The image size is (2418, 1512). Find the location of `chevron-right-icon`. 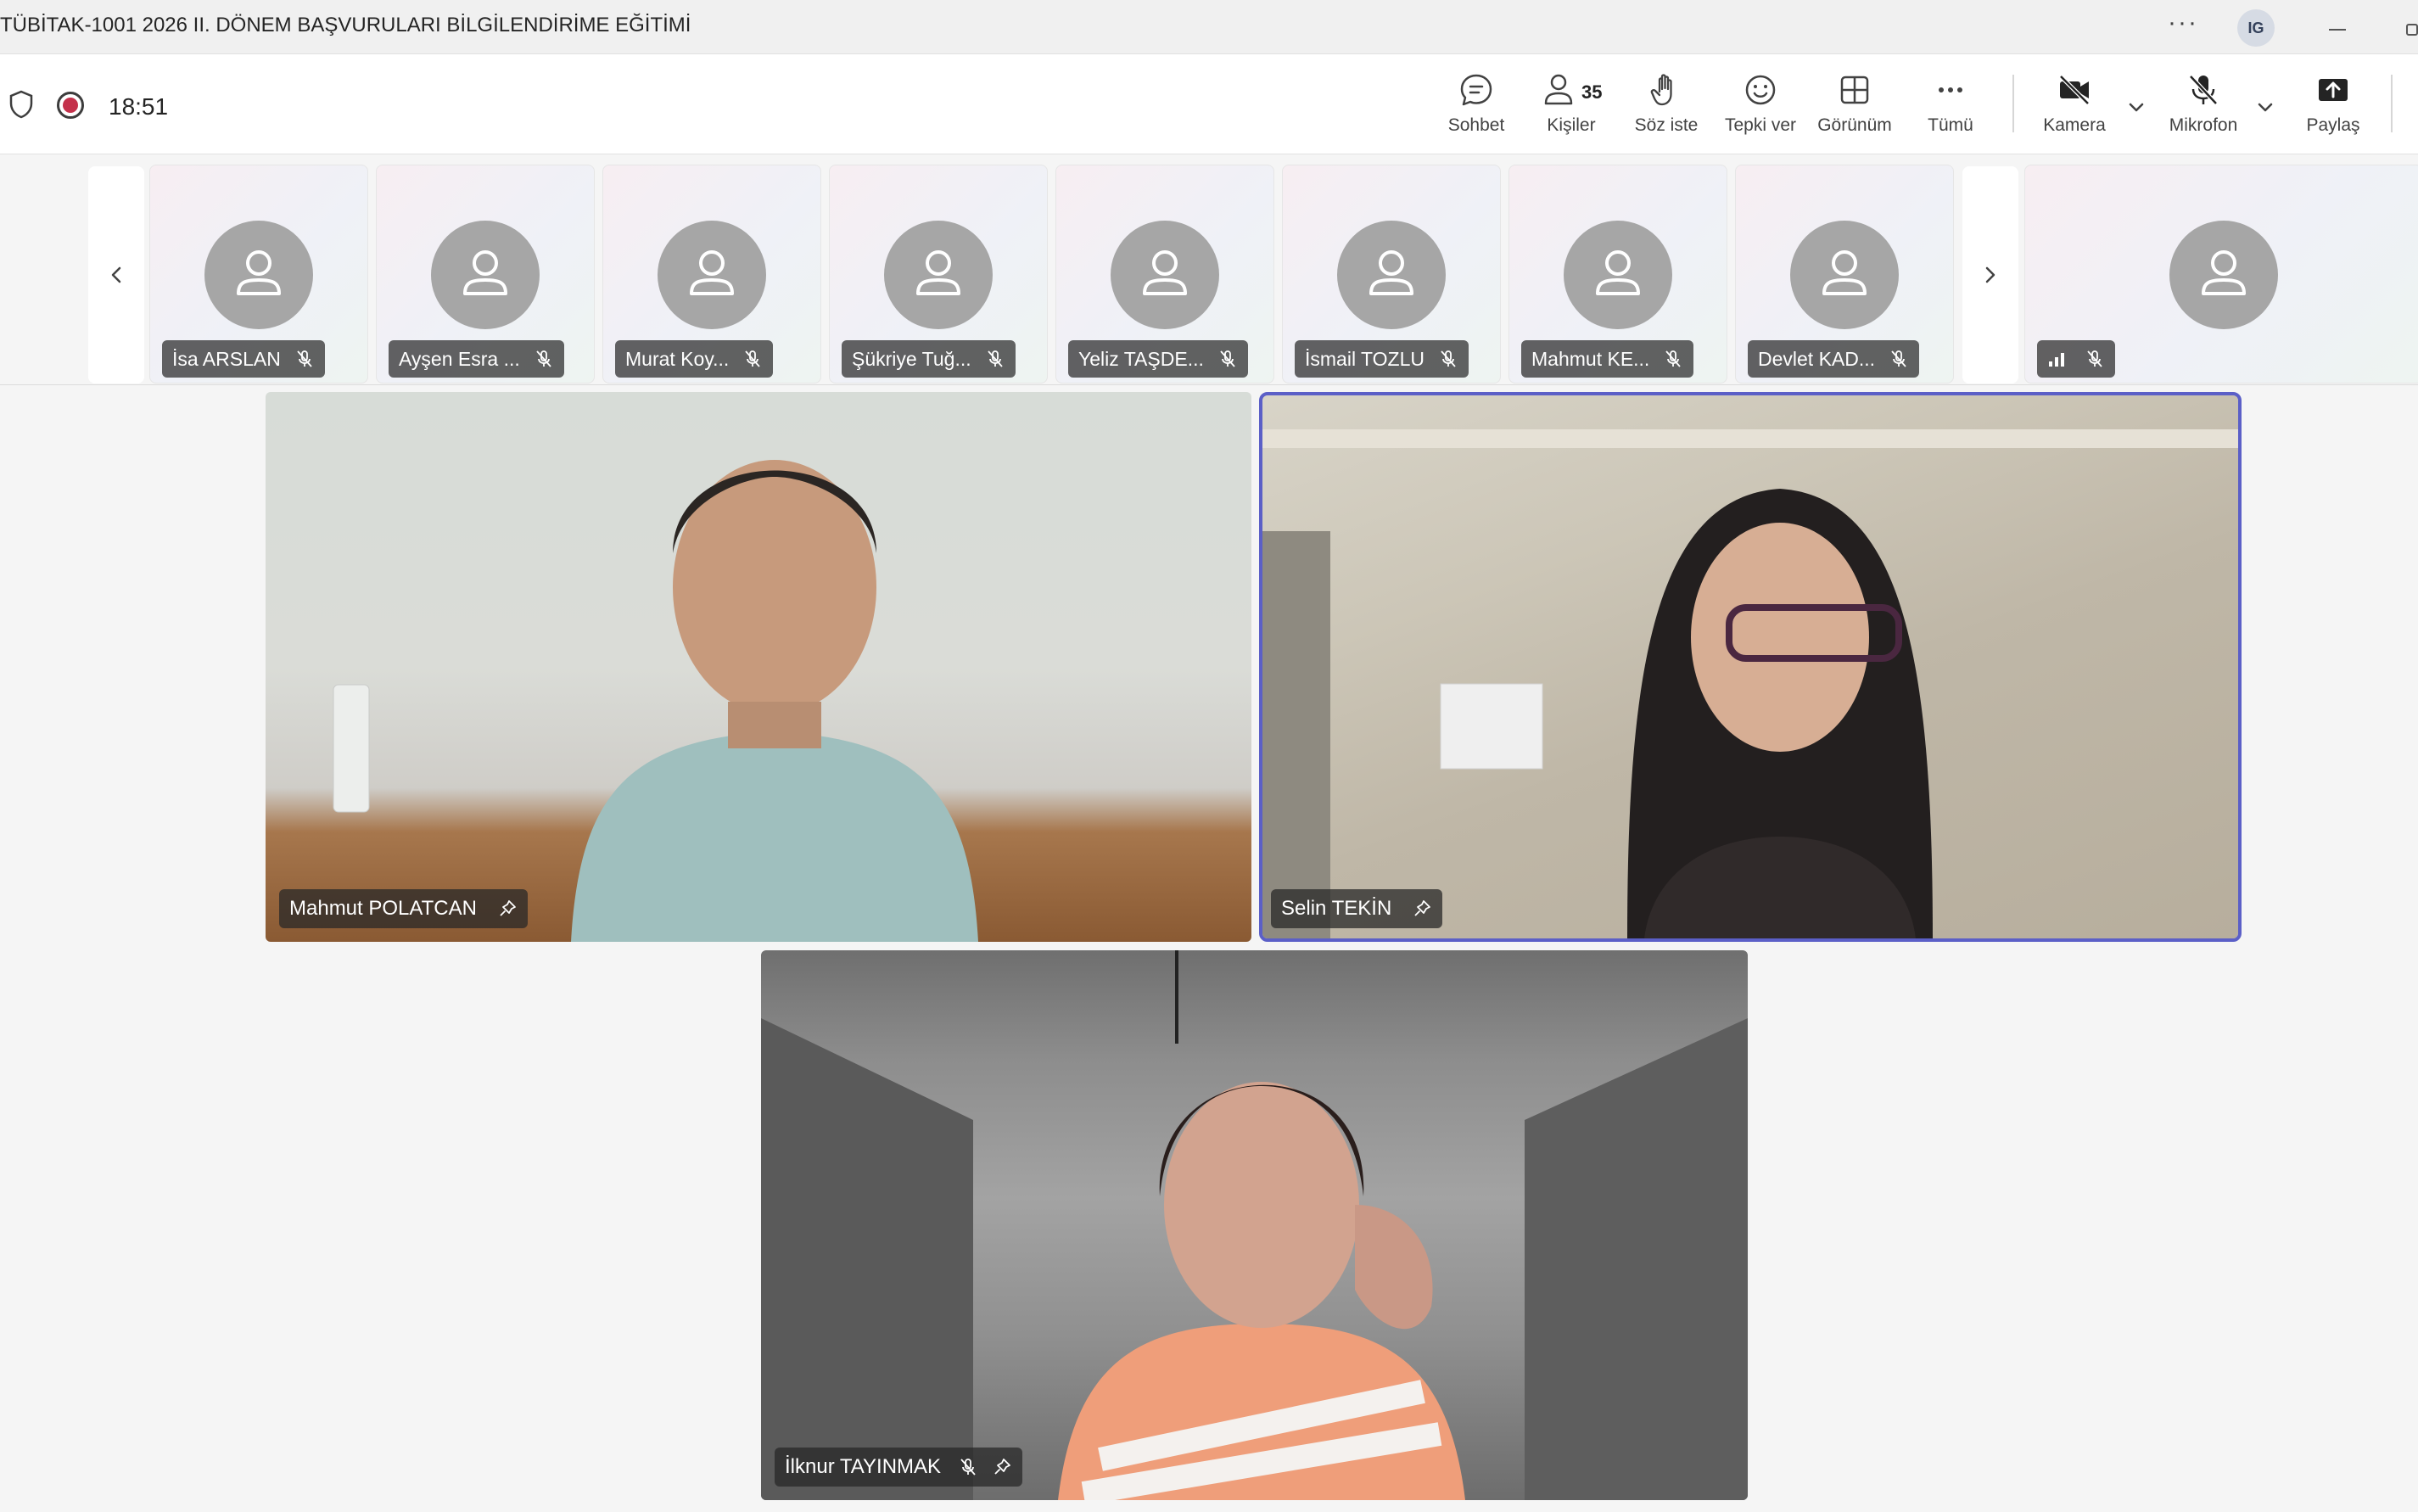

chevron-right-icon is located at coordinates (1990, 274).